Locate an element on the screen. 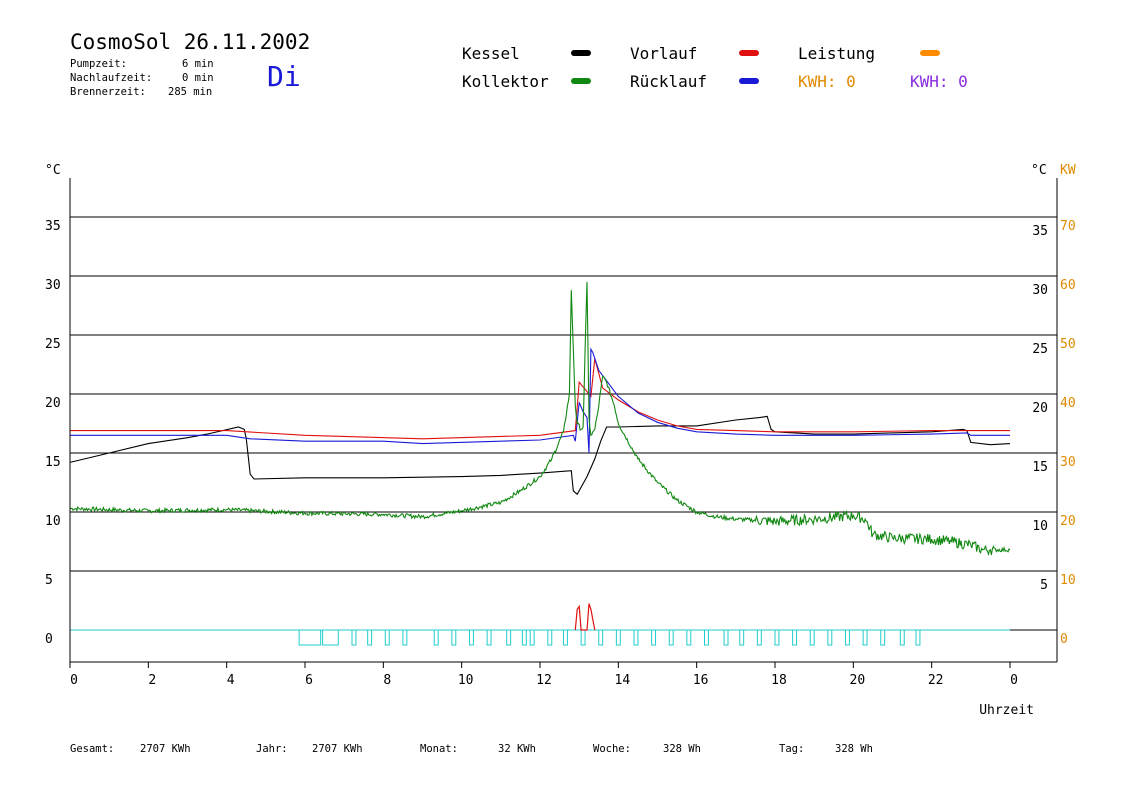  y-tick-label-right: 30 is located at coordinates (1040, 290).